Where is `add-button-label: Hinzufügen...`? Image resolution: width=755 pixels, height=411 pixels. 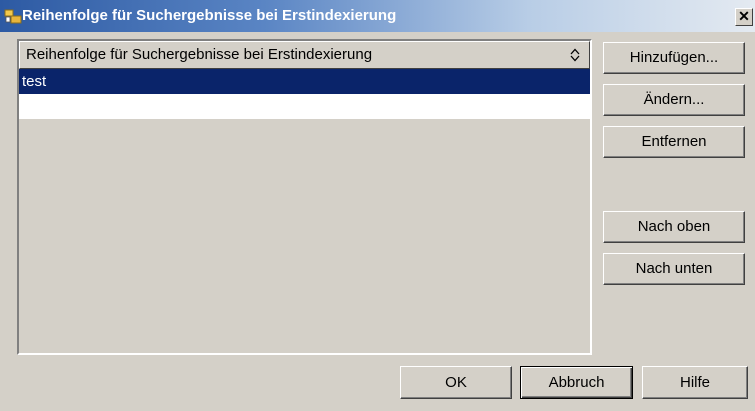
add-button-label: Hinzufügen... is located at coordinates (674, 57).